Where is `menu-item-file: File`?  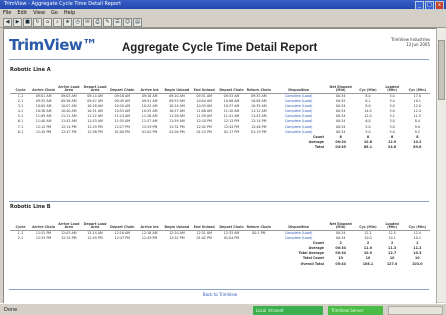 menu-item-file: File is located at coordinates (7, 13).